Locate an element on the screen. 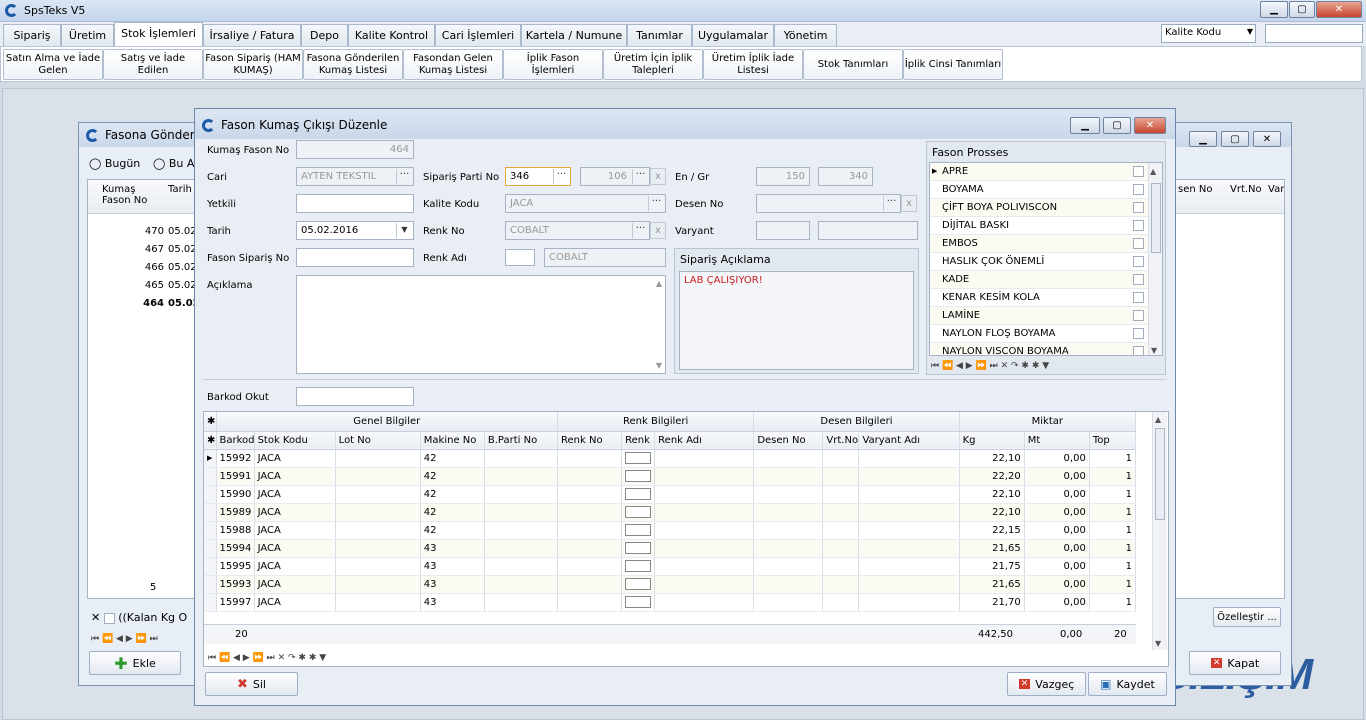  dialog-close-button: ✕ is located at coordinates (1150, 125).